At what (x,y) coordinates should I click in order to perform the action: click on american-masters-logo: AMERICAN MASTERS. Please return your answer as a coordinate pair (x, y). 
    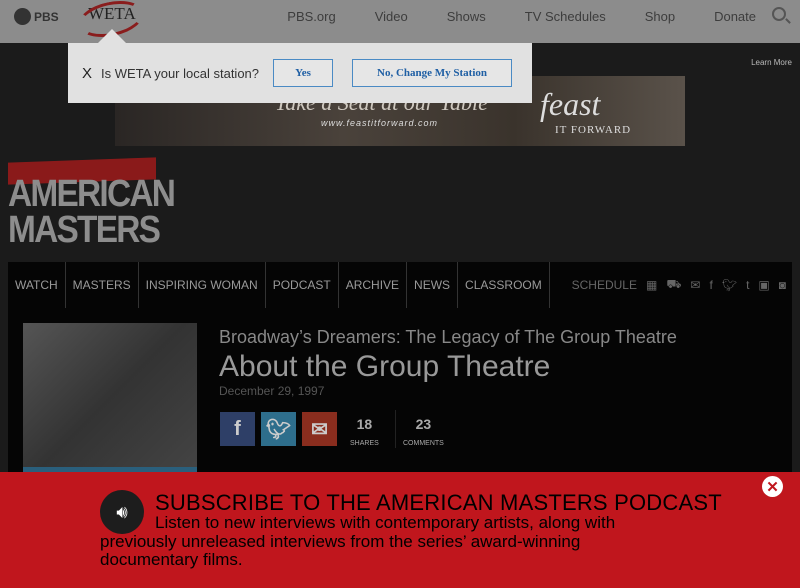
    Looking at the image, I should click on (92, 204).